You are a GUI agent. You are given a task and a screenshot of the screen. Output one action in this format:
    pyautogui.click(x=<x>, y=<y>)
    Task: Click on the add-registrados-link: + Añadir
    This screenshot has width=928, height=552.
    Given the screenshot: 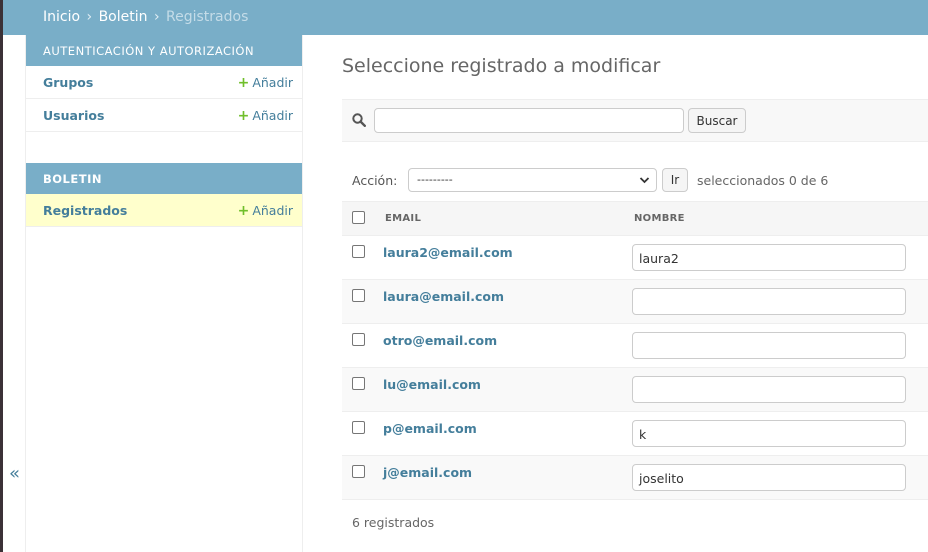 What is the action you would take?
    pyautogui.click(x=265, y=211)
    